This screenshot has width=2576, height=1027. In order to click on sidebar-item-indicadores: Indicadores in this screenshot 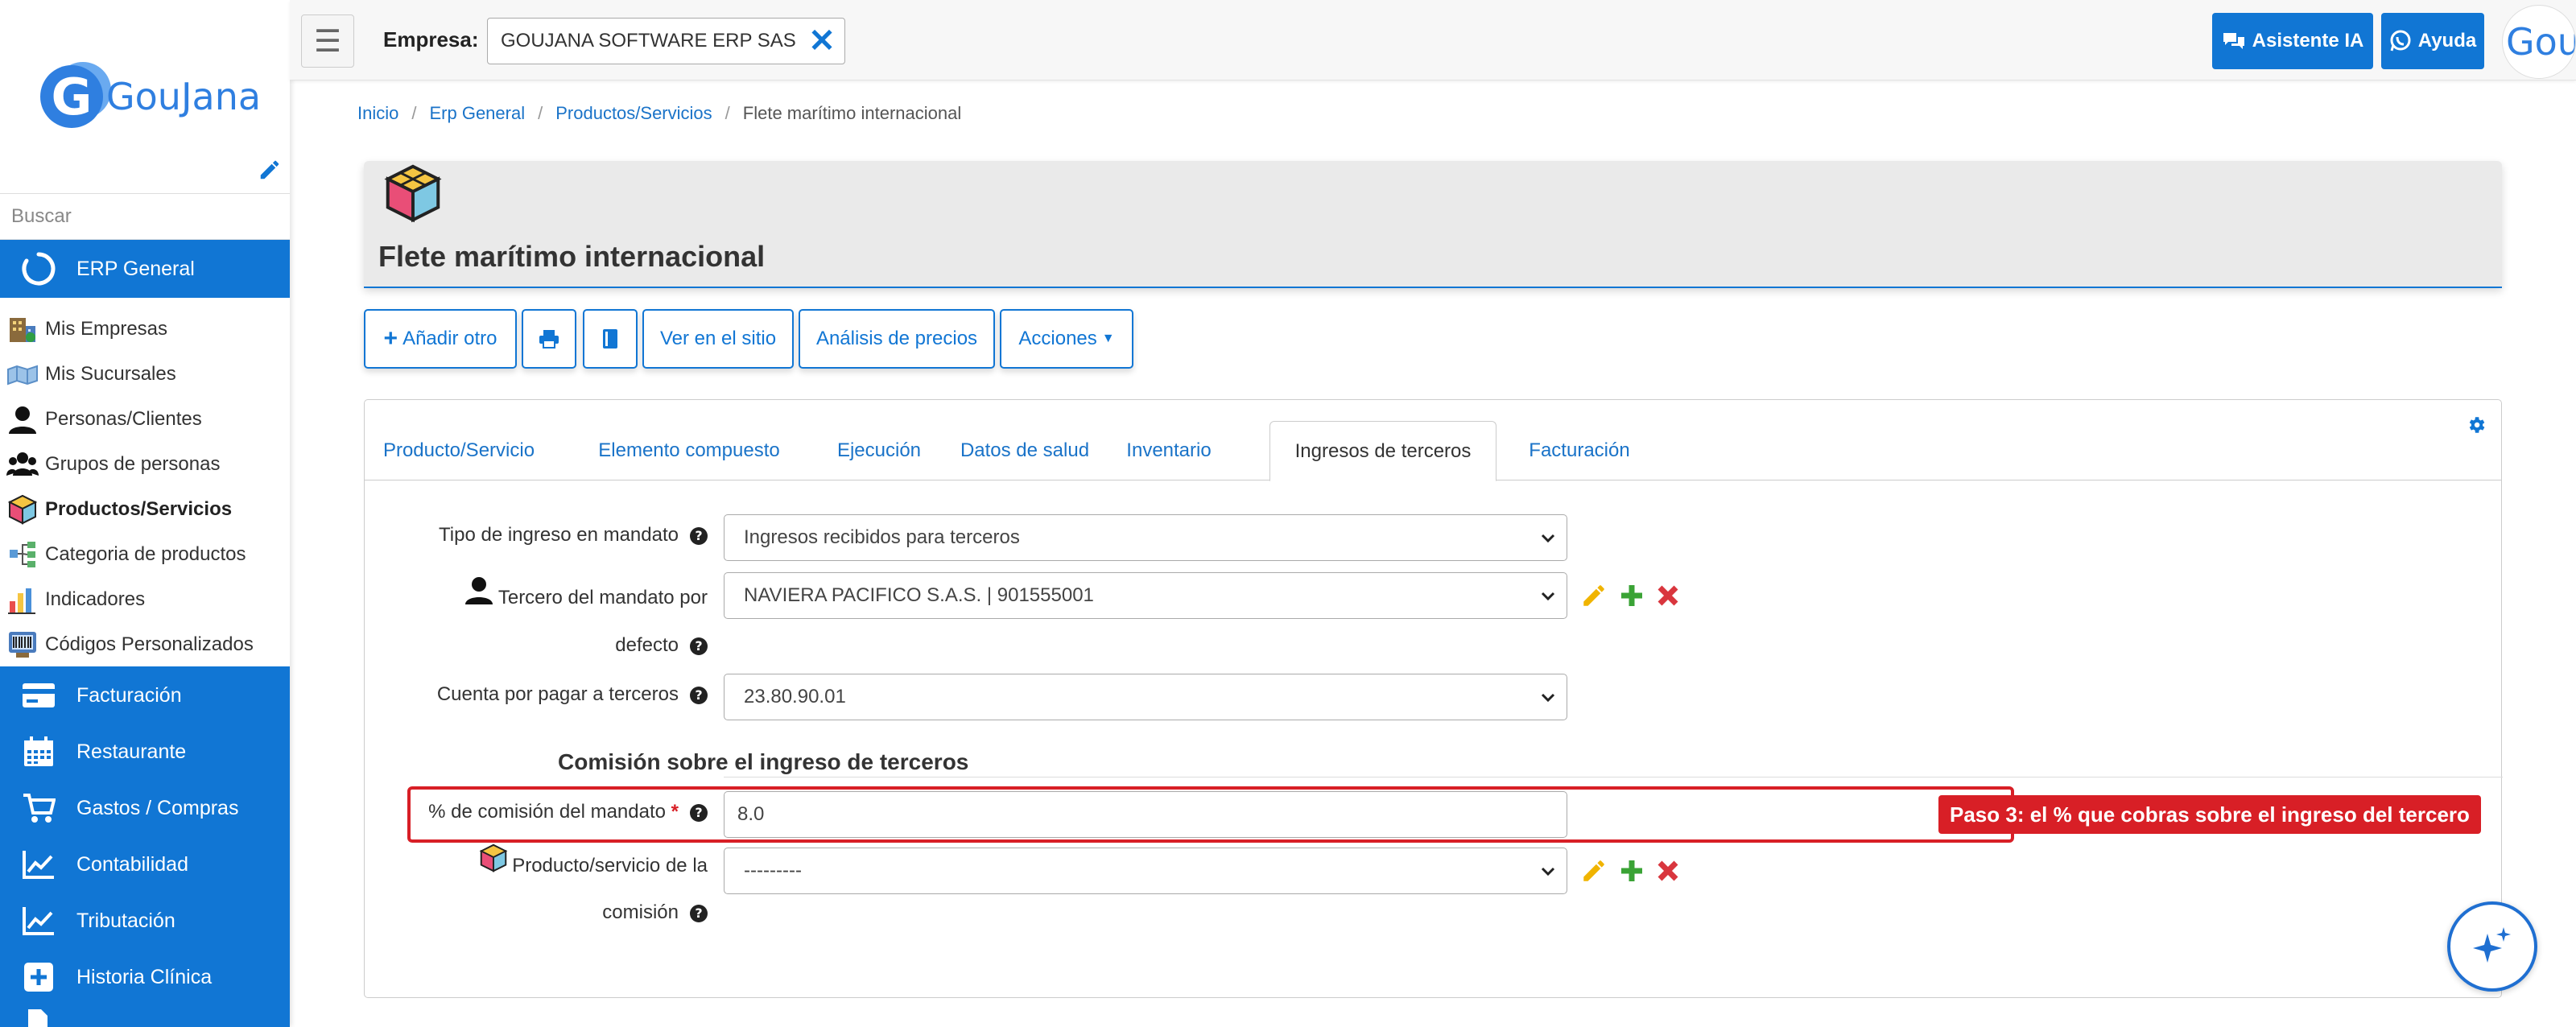, I will do `click(145, 599)`.